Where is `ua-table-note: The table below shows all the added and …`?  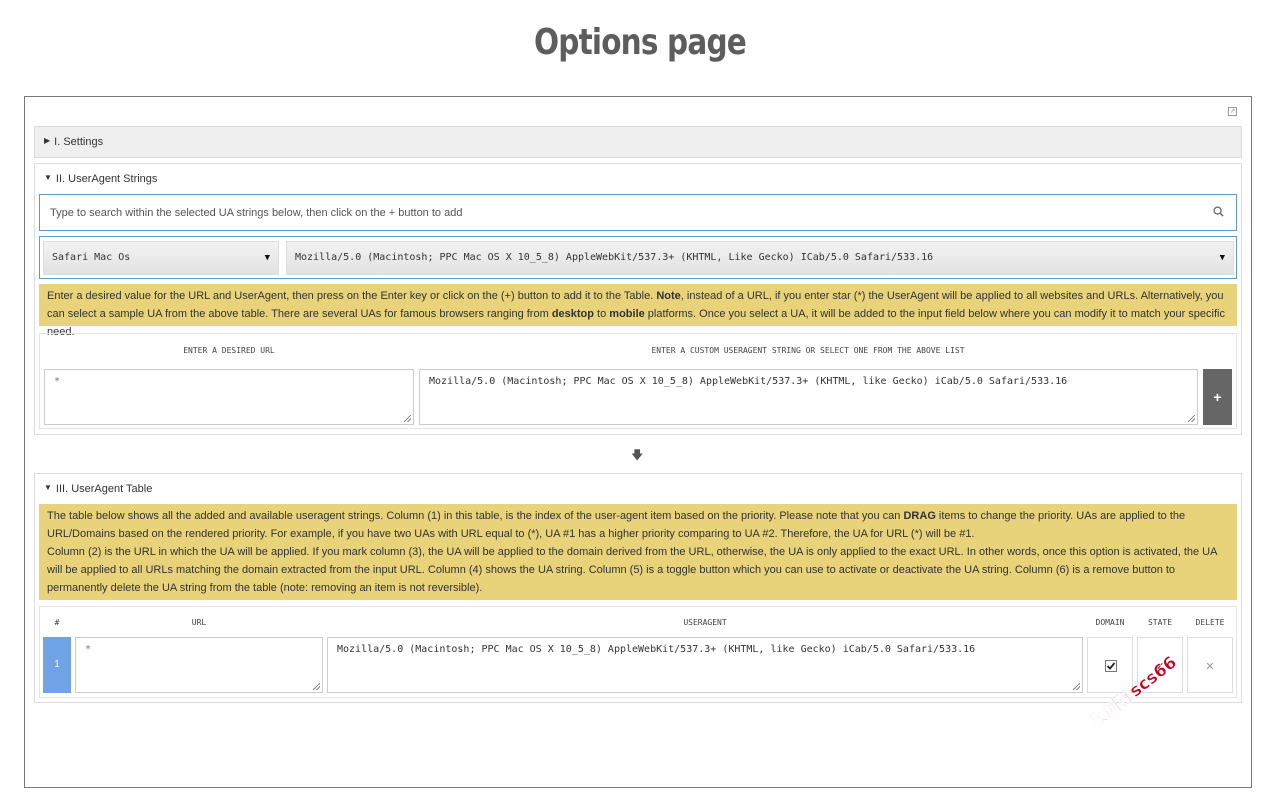 ua-table-note: The table below shows all the added and … is located at coordinates (638, 552).